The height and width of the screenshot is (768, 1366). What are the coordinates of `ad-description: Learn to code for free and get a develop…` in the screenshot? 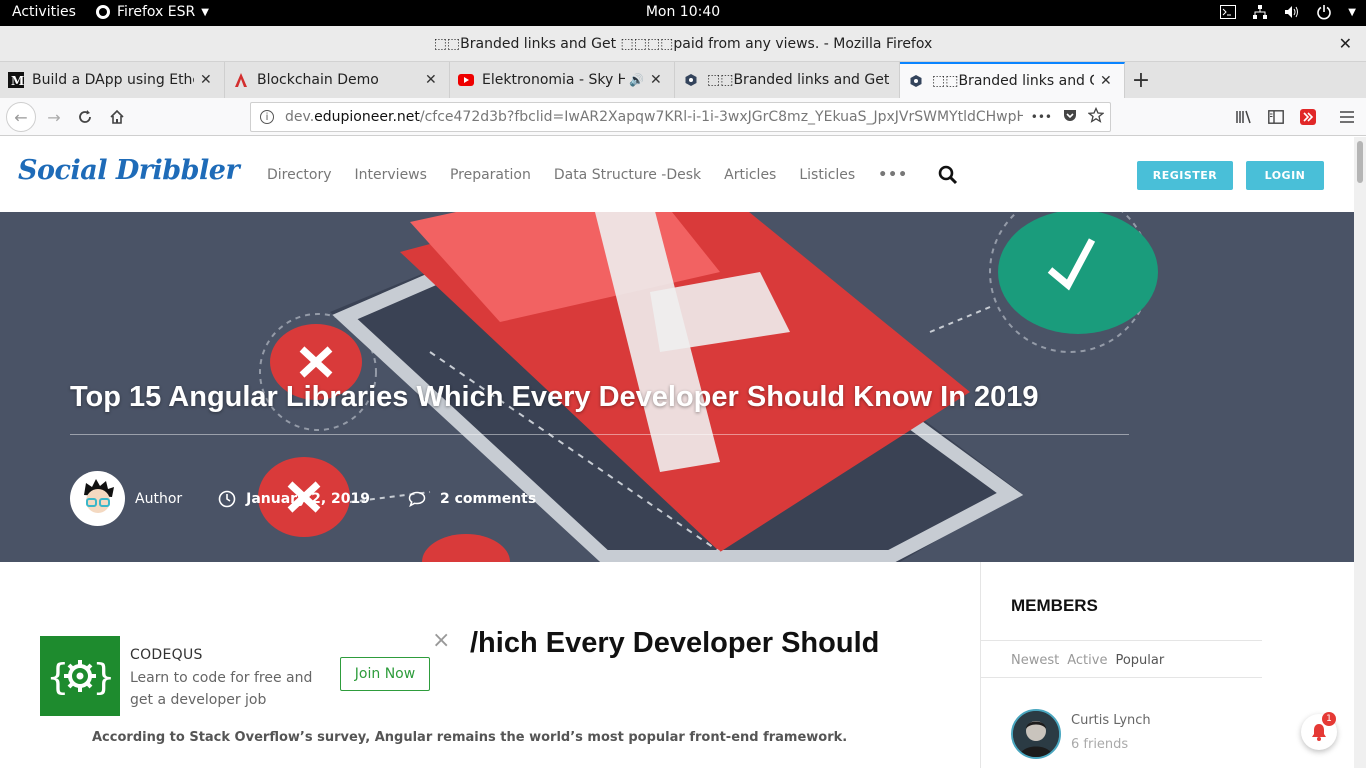 It's located at (221, 689).